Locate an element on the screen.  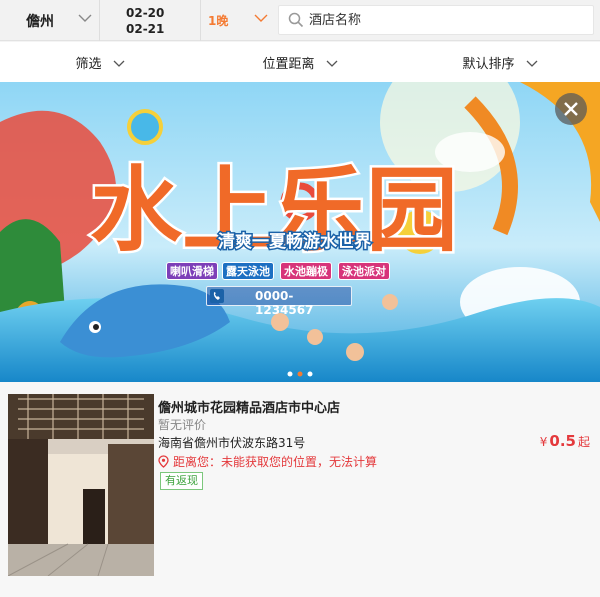
city-selector: 儋州 is located at coordinates (50, 20).